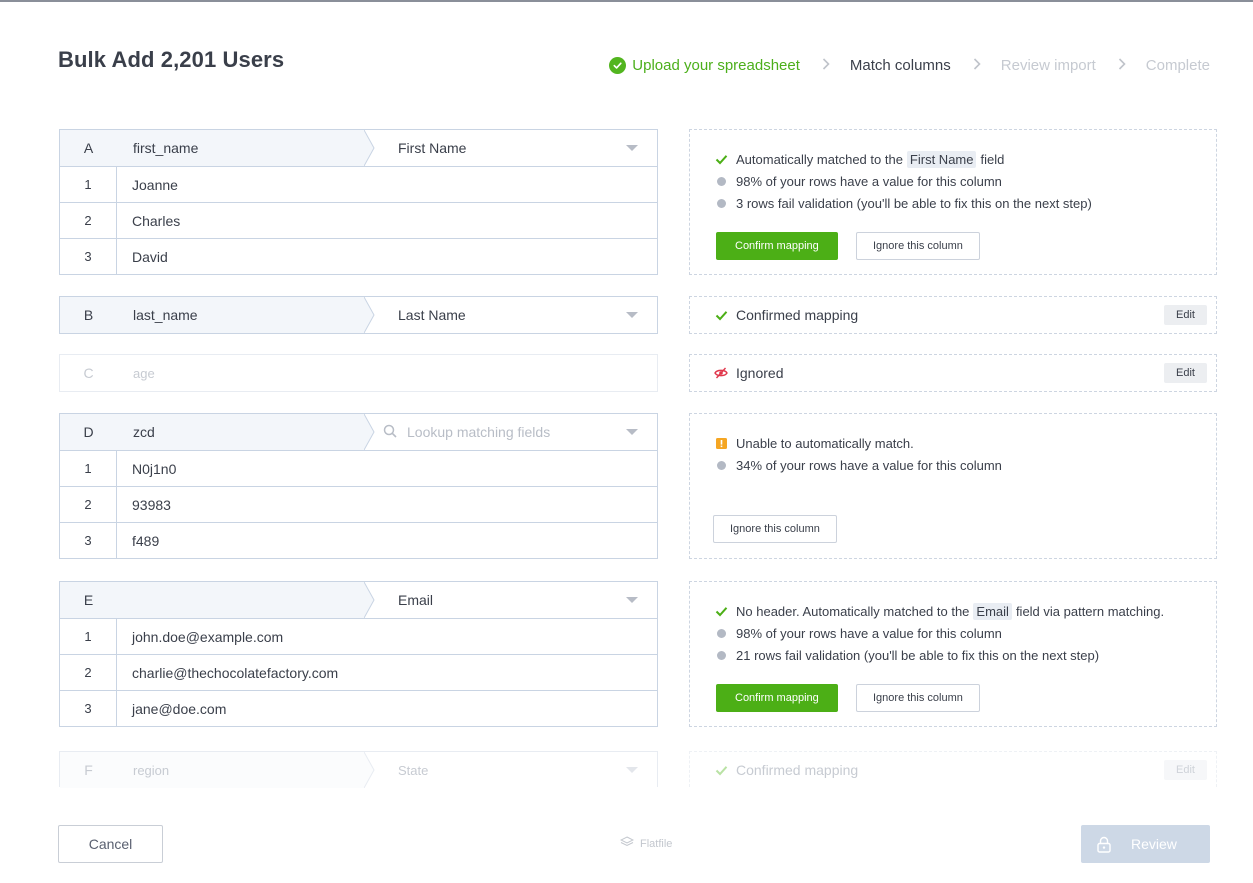  I want to click on row-number: 2, so click(88, 220).